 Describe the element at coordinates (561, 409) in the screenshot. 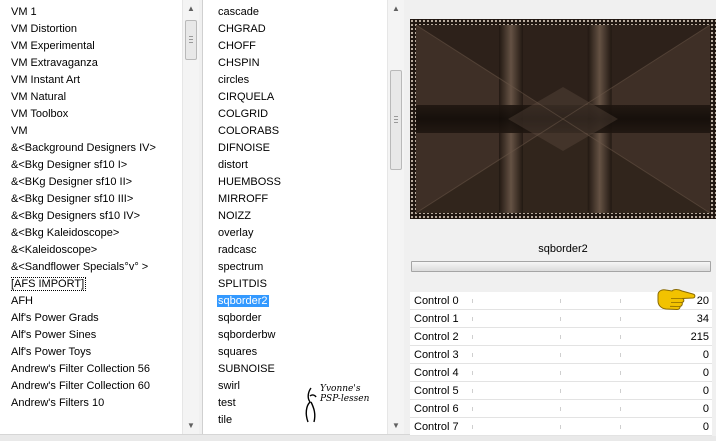

I see `control-slider-row: Control 6 0` at that location.